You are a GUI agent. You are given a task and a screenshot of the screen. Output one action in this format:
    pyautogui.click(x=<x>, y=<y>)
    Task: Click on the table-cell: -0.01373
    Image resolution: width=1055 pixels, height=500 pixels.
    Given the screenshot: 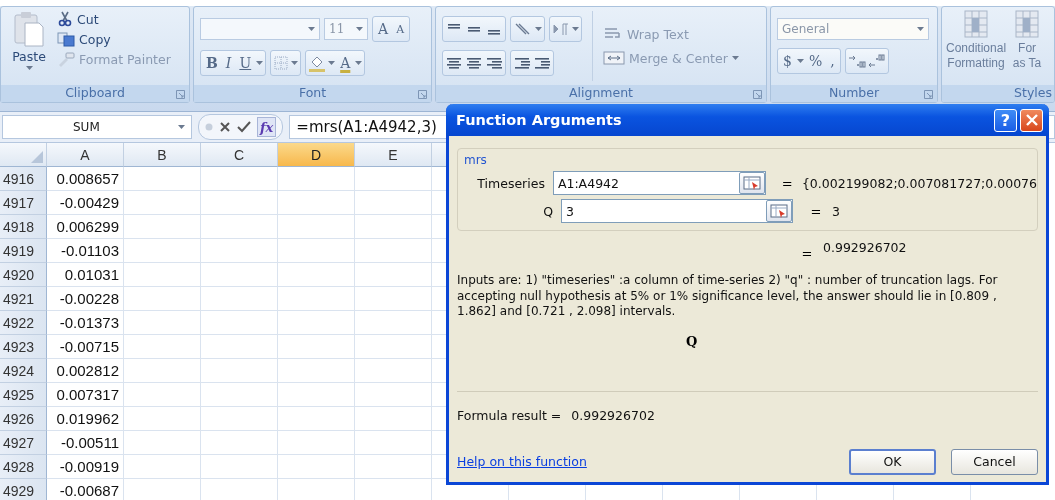 What is the action you would take?
    pyautogui.click(x=85, y=323)
    